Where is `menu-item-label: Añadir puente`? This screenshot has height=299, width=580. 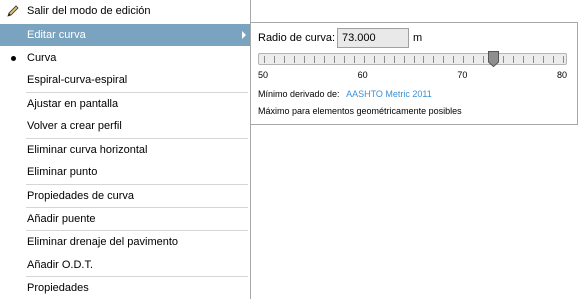
menu-item-label: Añadir puente is located at coordinates (61, 219).